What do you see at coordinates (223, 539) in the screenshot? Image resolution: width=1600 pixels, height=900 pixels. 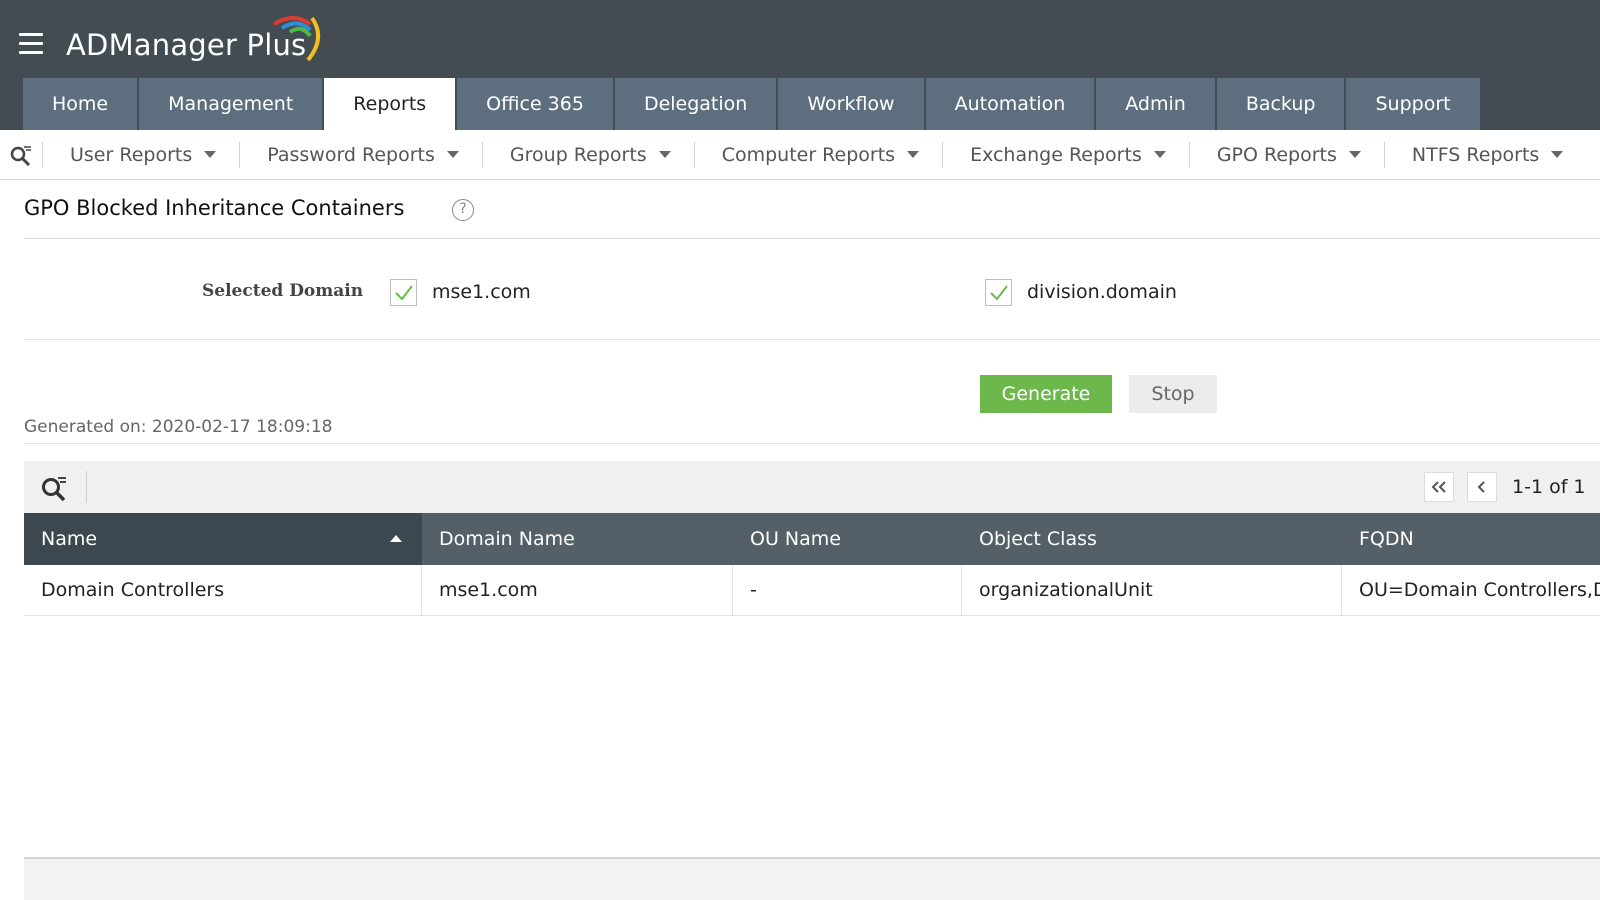 I see `column-header-name: Name` at bounding box center [223, 539].